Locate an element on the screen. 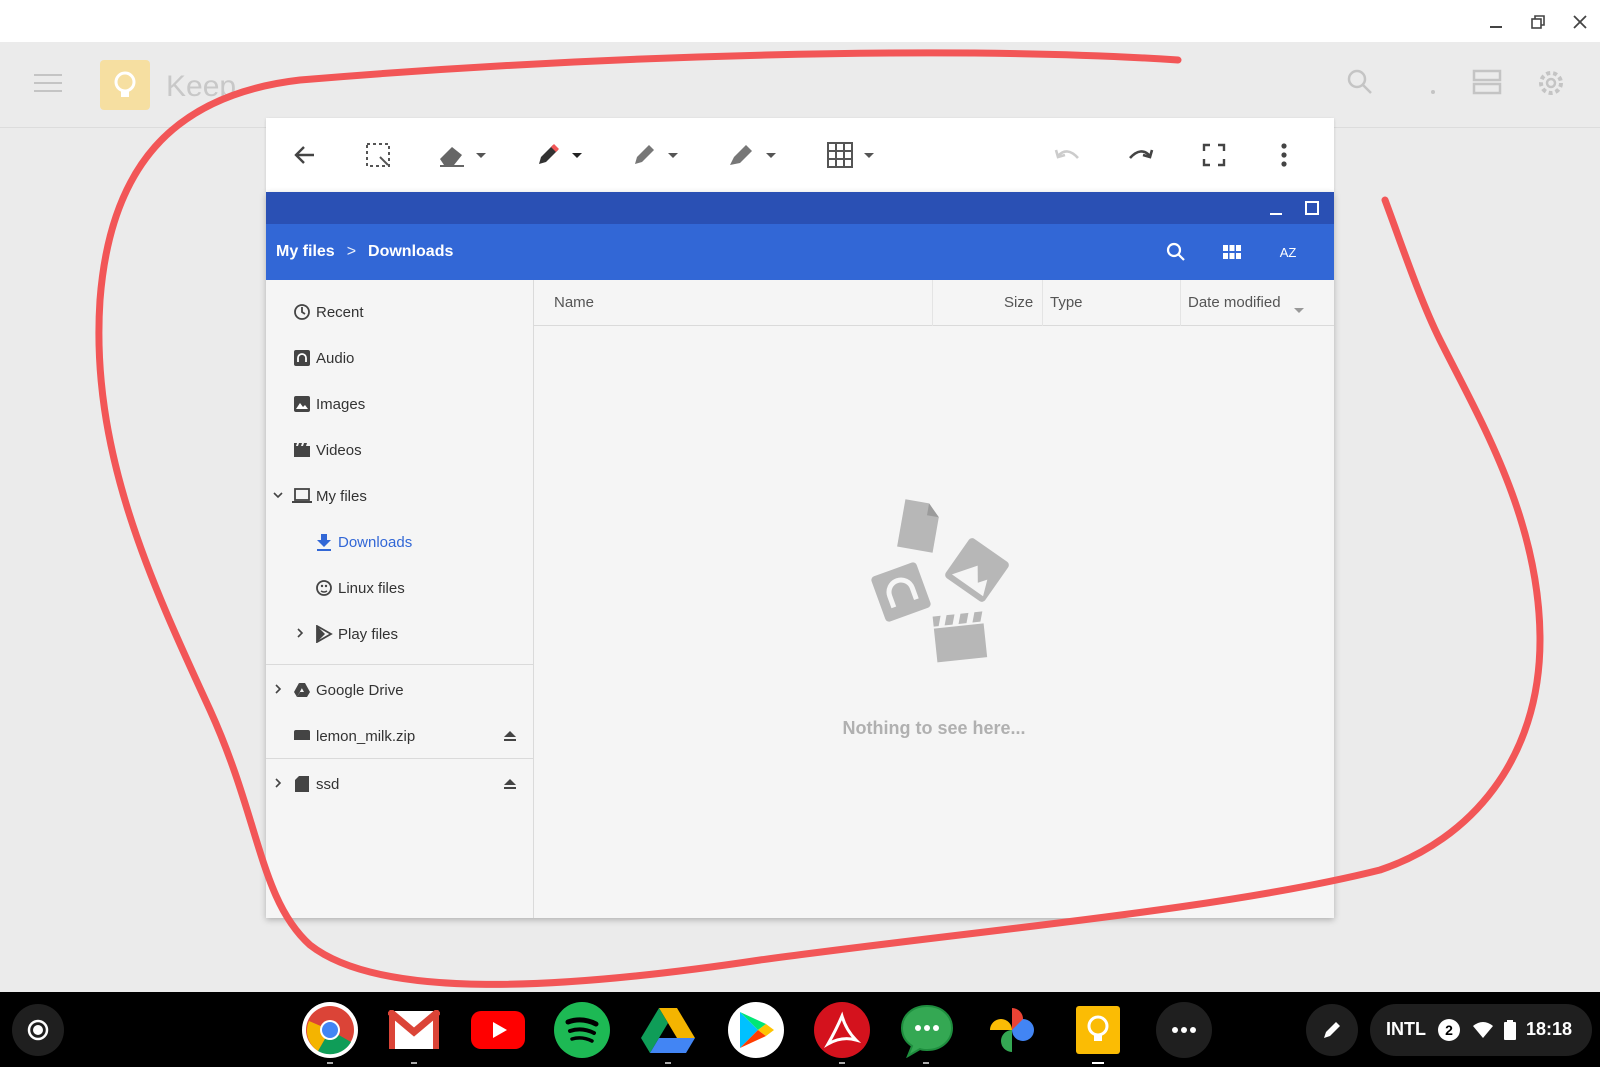 This screenshot has height=1067, width=1600. files-title-bar is located at coordinates (800, 208).